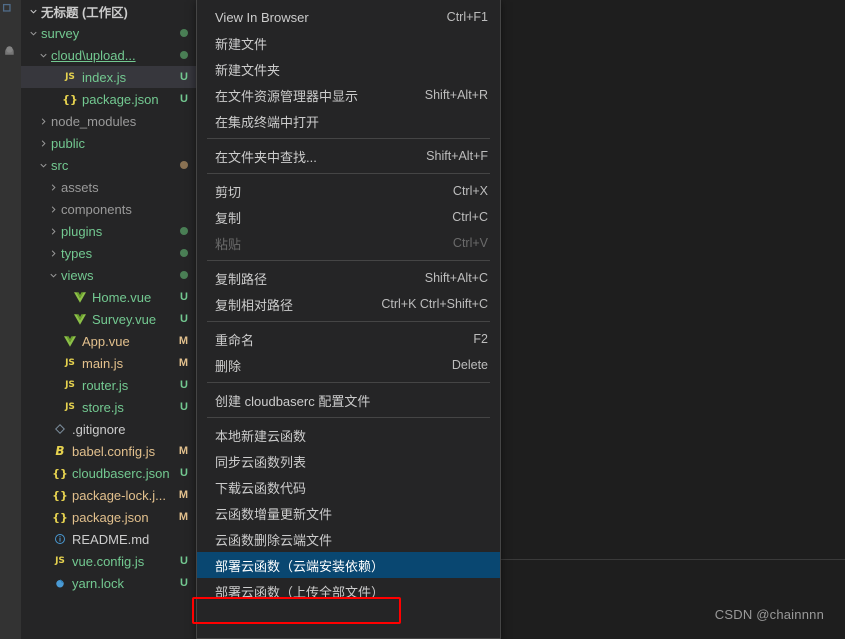  I want to click on menu-item-label: 新建文件, so click(241, 44).